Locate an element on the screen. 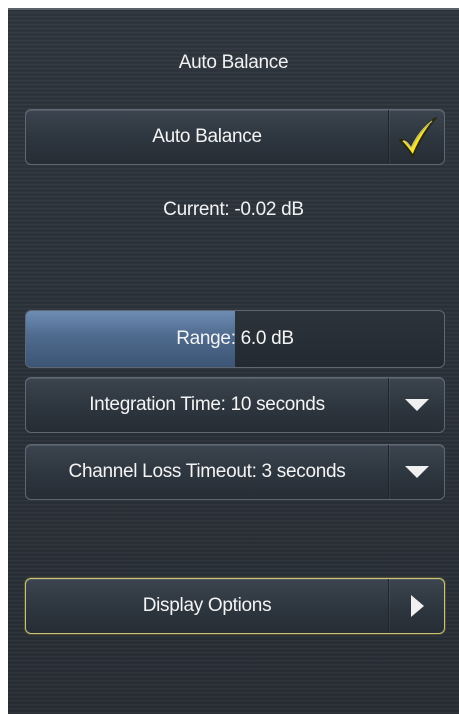 The height and width of the screenshot is (714, 459). range-slider: Range: 6.0 dB is located at coordinates (235, 339).